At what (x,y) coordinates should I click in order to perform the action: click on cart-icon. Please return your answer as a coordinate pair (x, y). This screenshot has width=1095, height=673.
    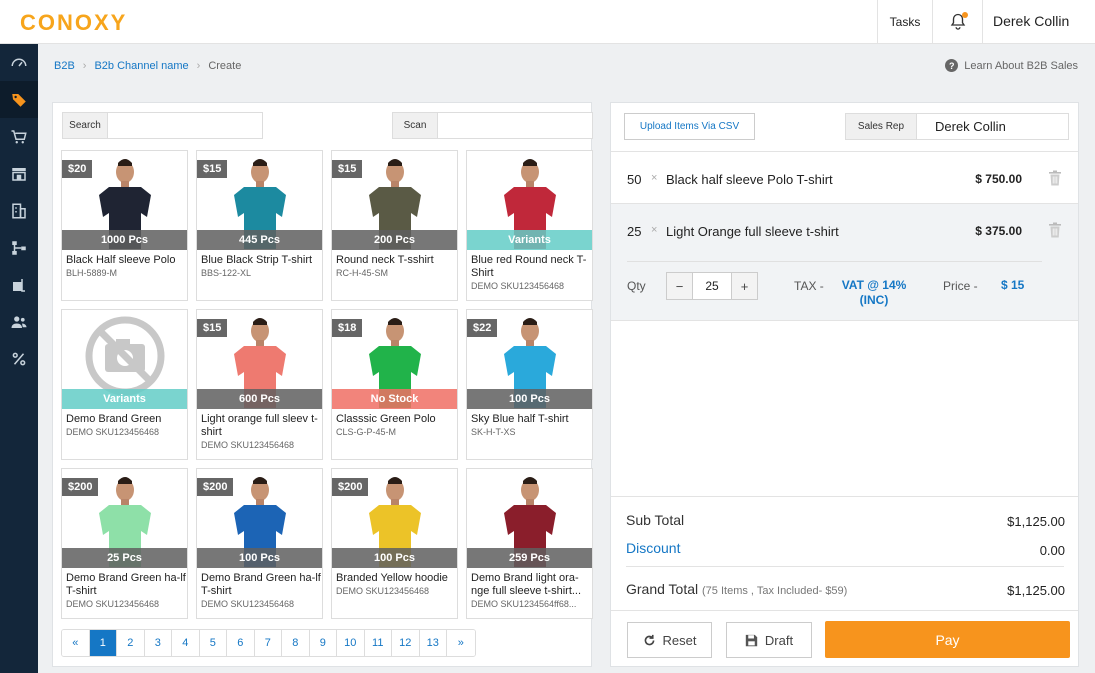
    Looking at the image, I should click on (19, 136).